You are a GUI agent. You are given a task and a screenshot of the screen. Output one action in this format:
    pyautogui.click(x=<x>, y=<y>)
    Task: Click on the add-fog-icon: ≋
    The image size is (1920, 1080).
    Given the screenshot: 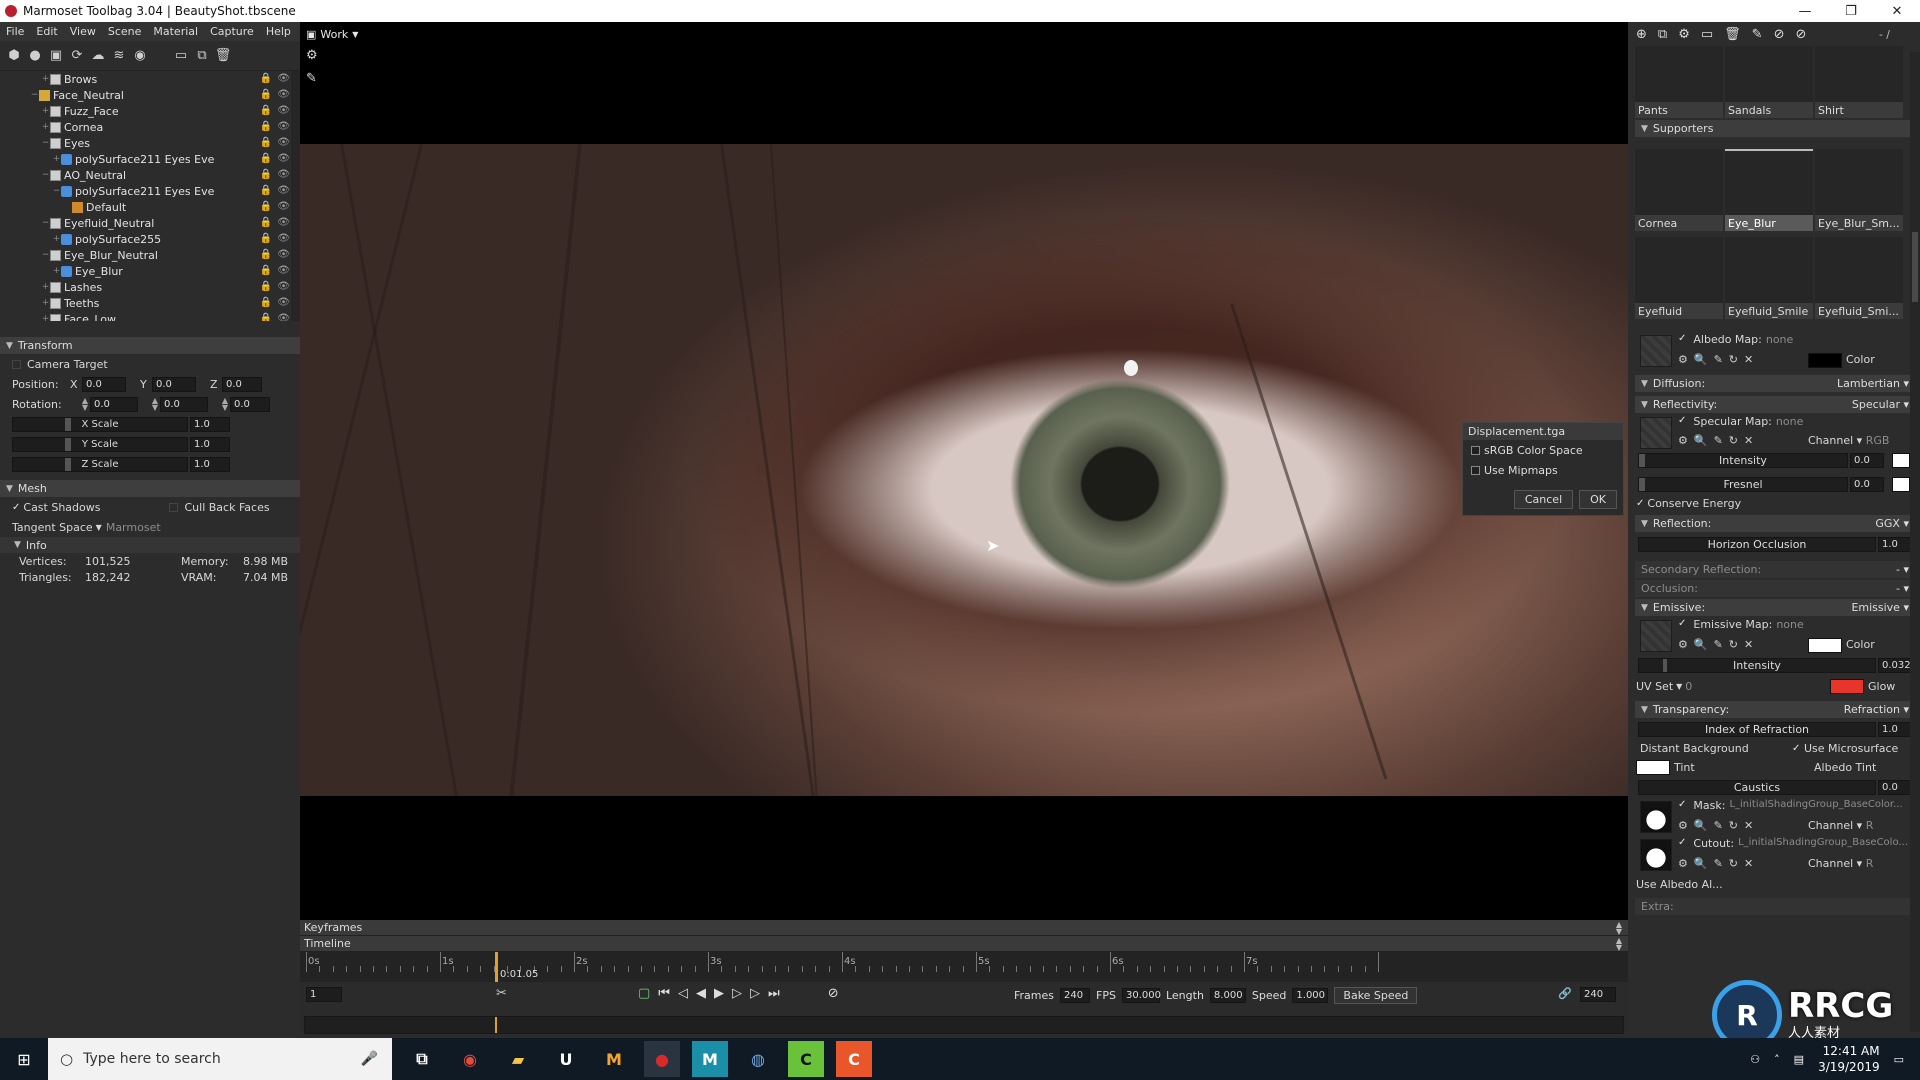 What is the action you would take?
    pyautogui.click(x=119, y=56)
    